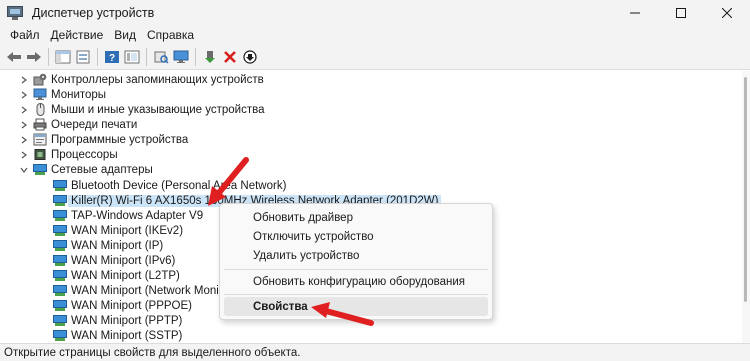 This screenshot has width=750, height=361. I want to click on uninstall-icon, so click(229, 56).